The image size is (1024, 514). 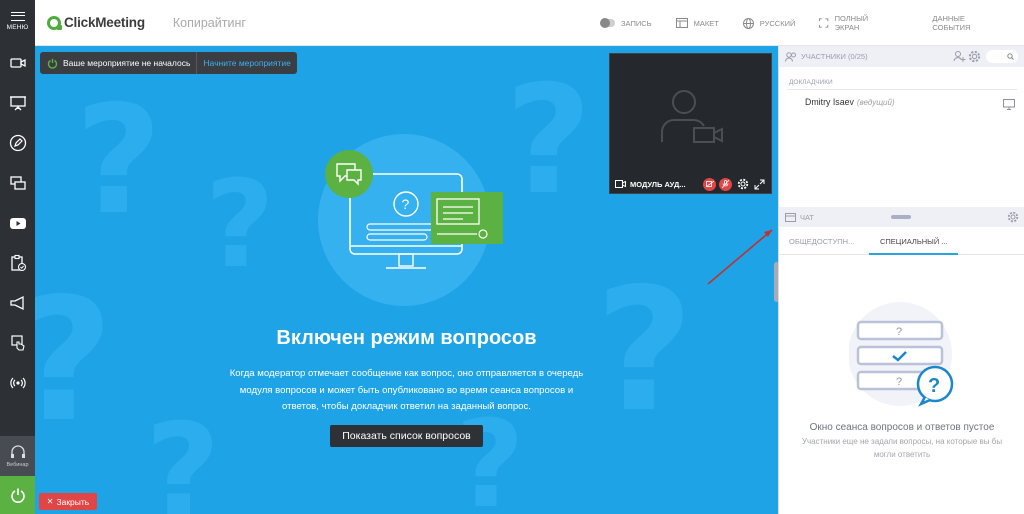 I want to click on webinar-label: Вебинар, so click(x=17, y=464).